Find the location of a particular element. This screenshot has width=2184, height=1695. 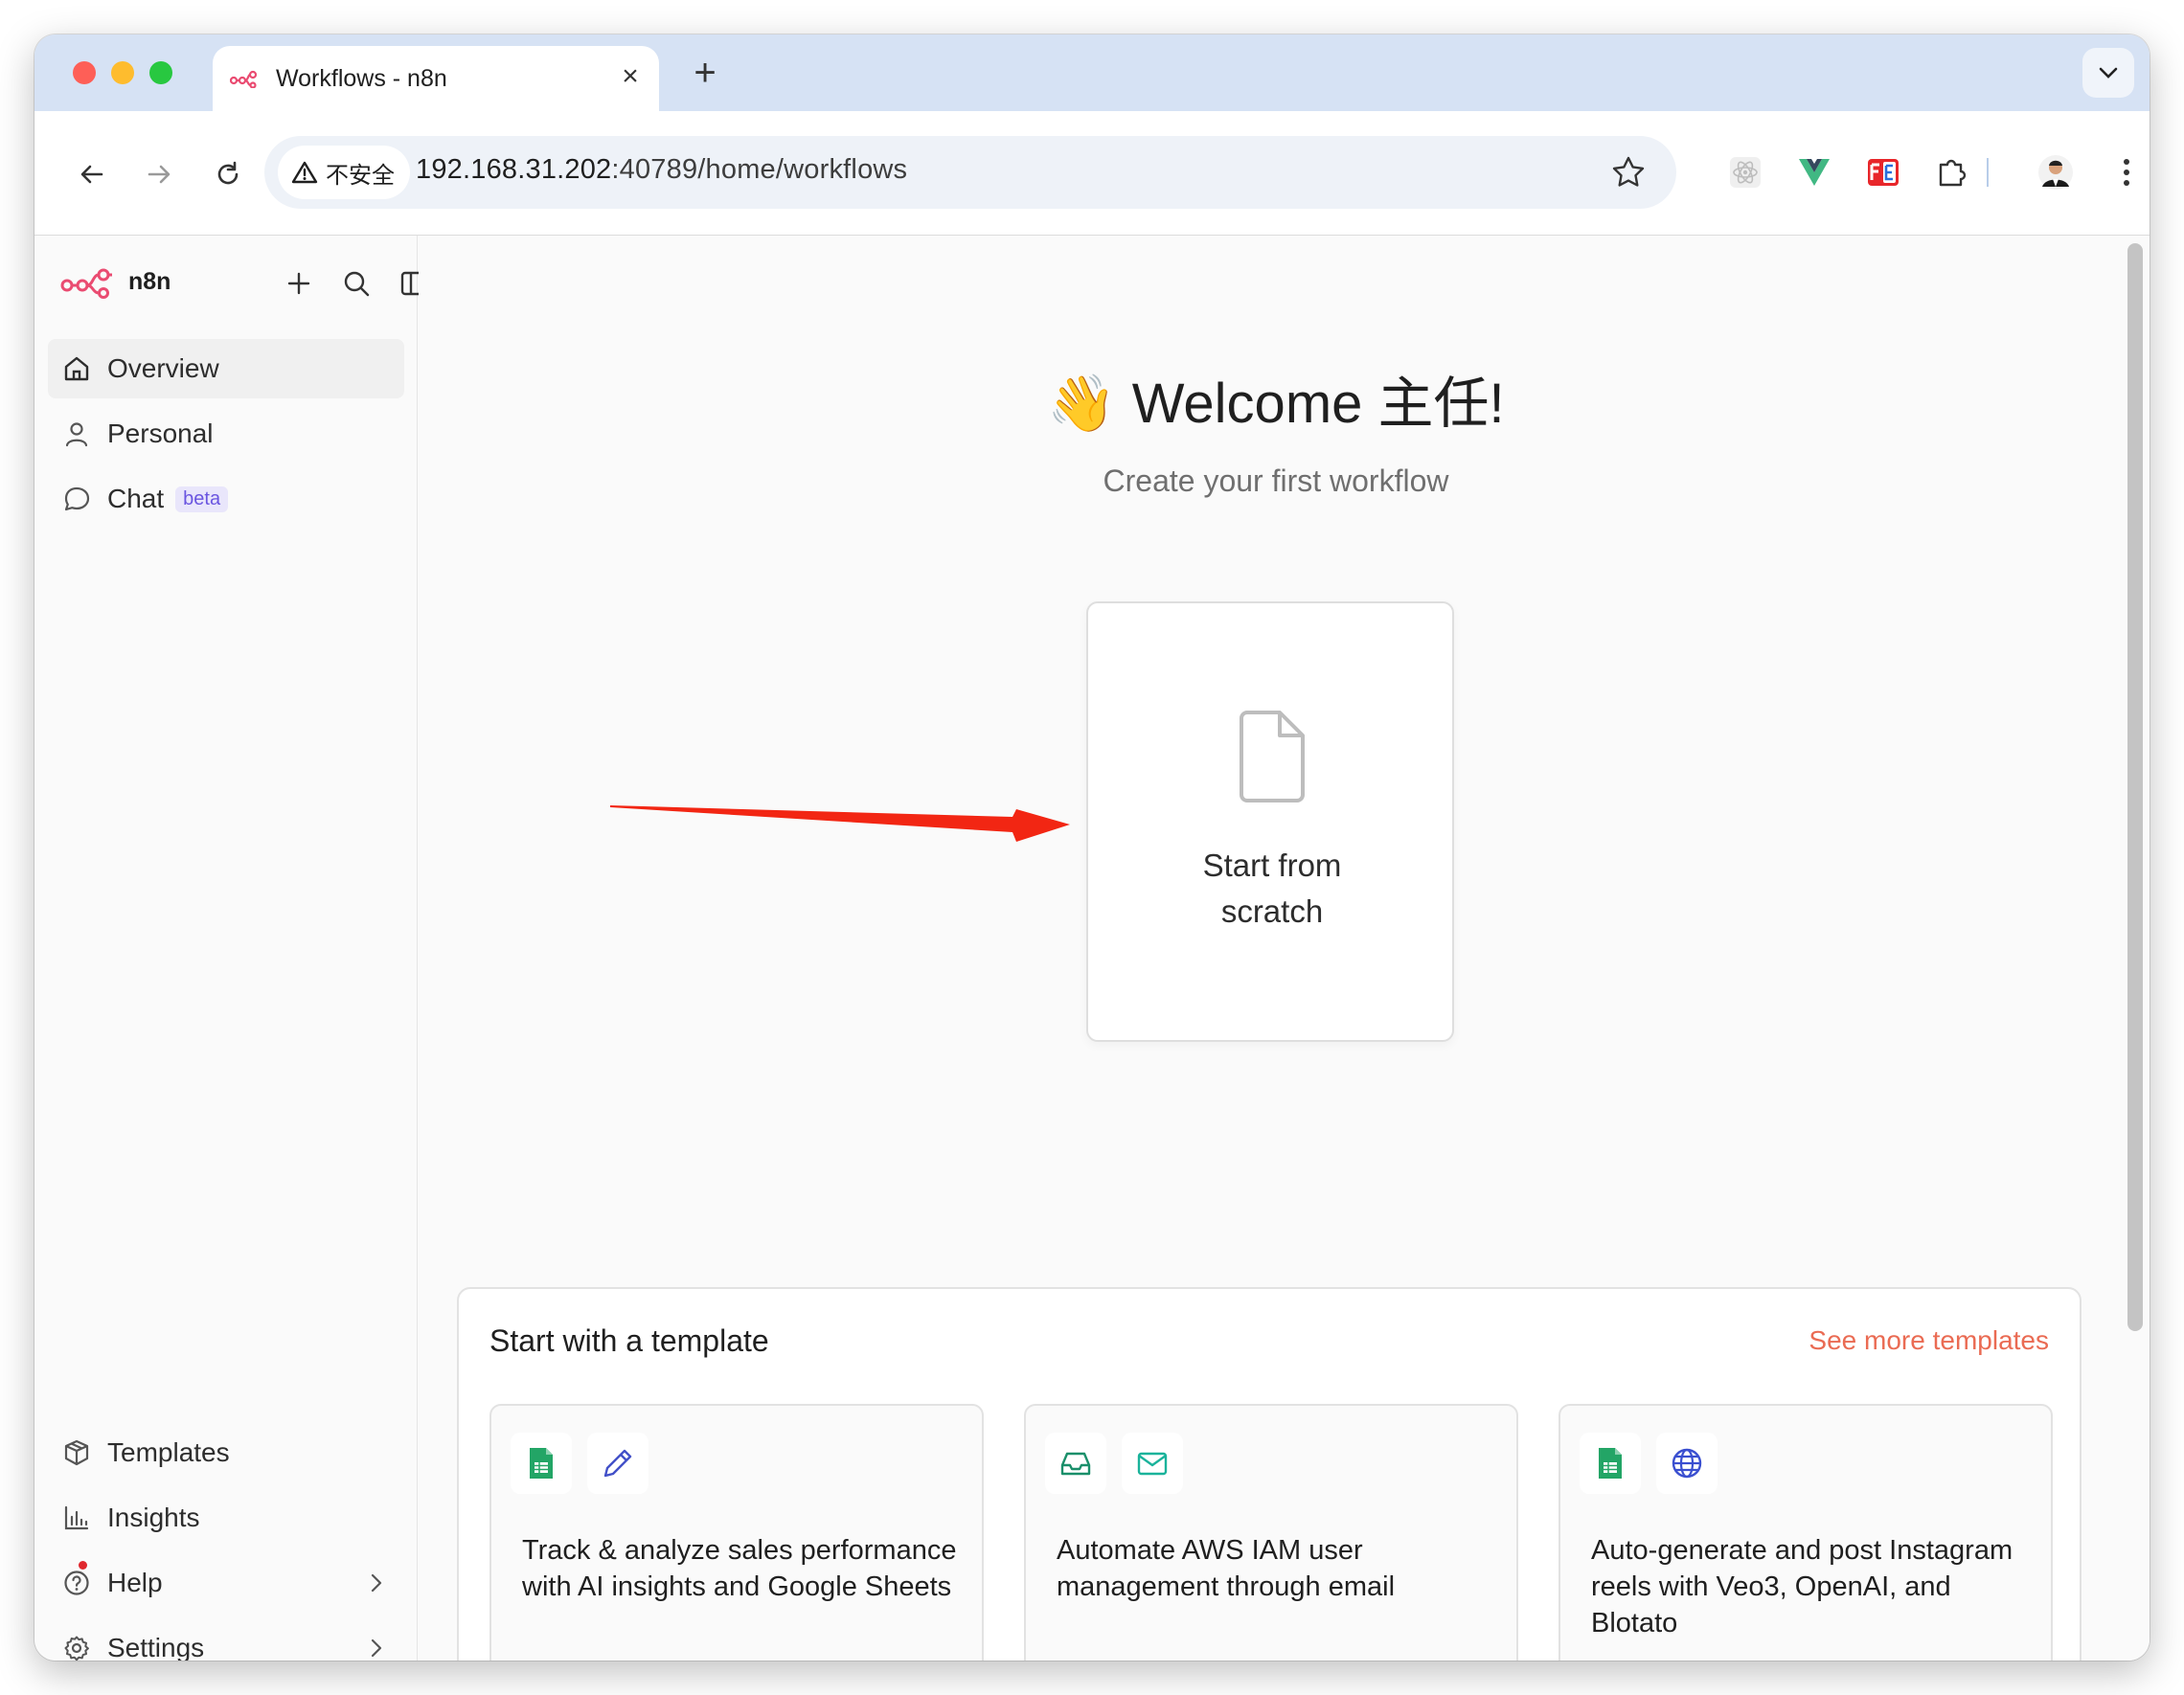

sidebar-item-templates: Templates is located at coordinates (226, 1453).